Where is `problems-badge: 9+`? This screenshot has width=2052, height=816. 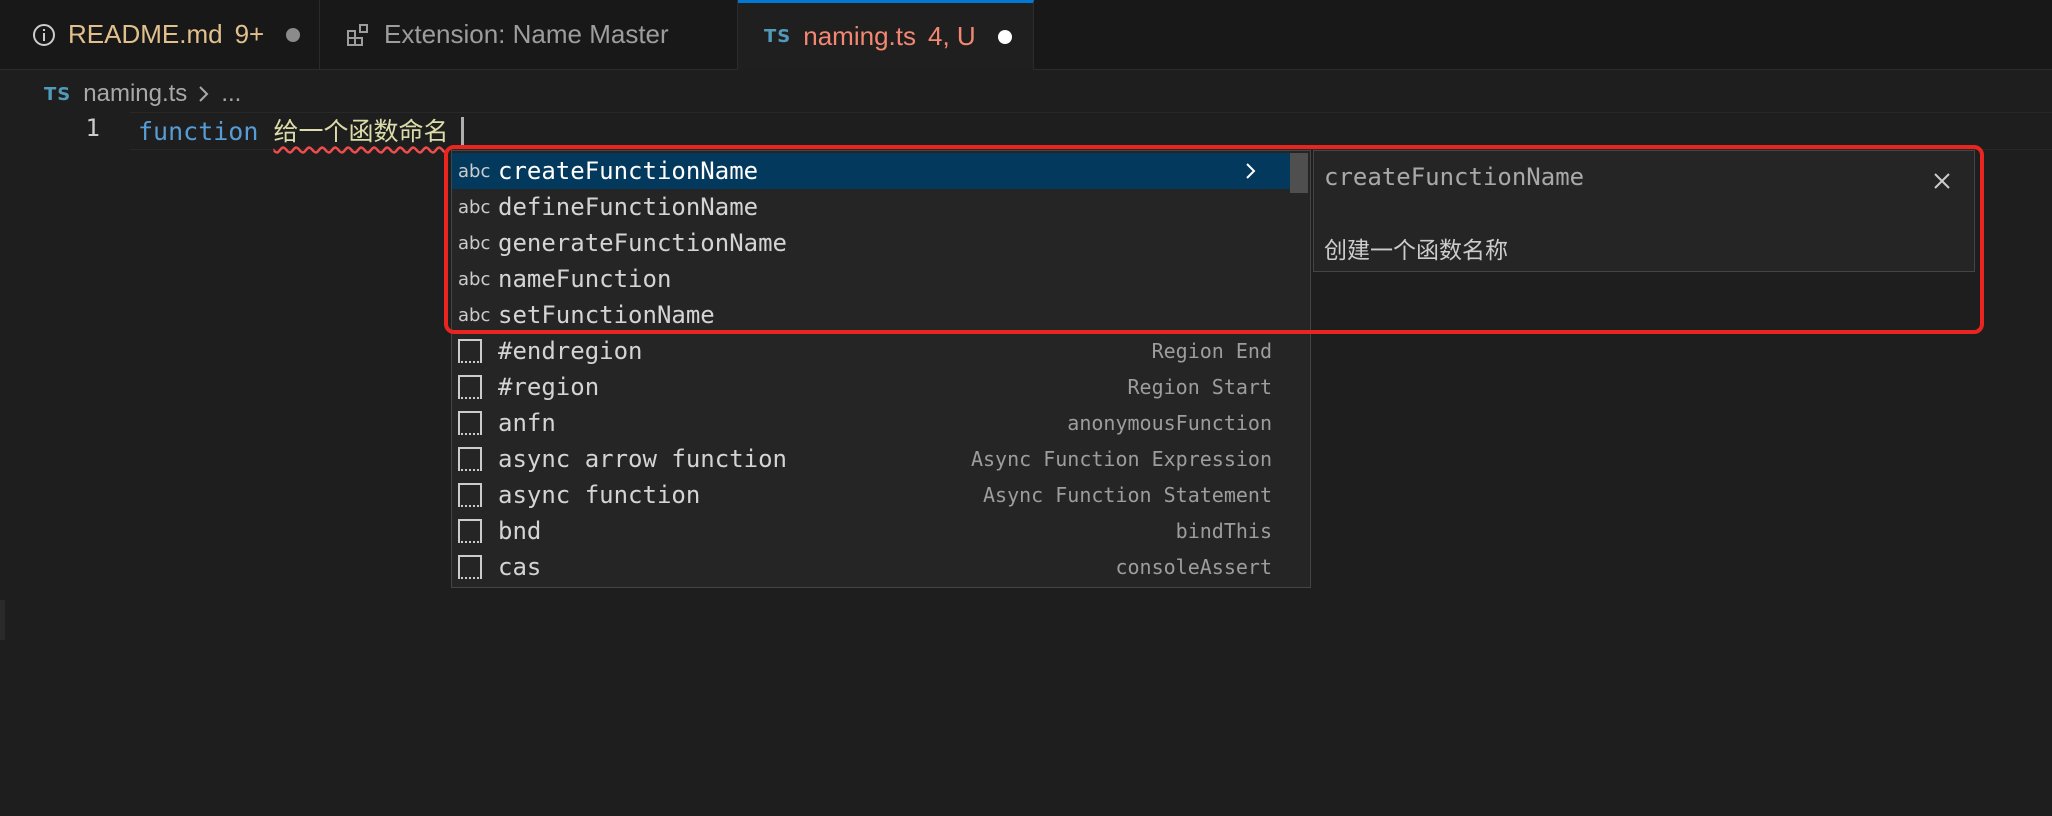 problems-badge: 9+ is located at coordinates (249, 34).